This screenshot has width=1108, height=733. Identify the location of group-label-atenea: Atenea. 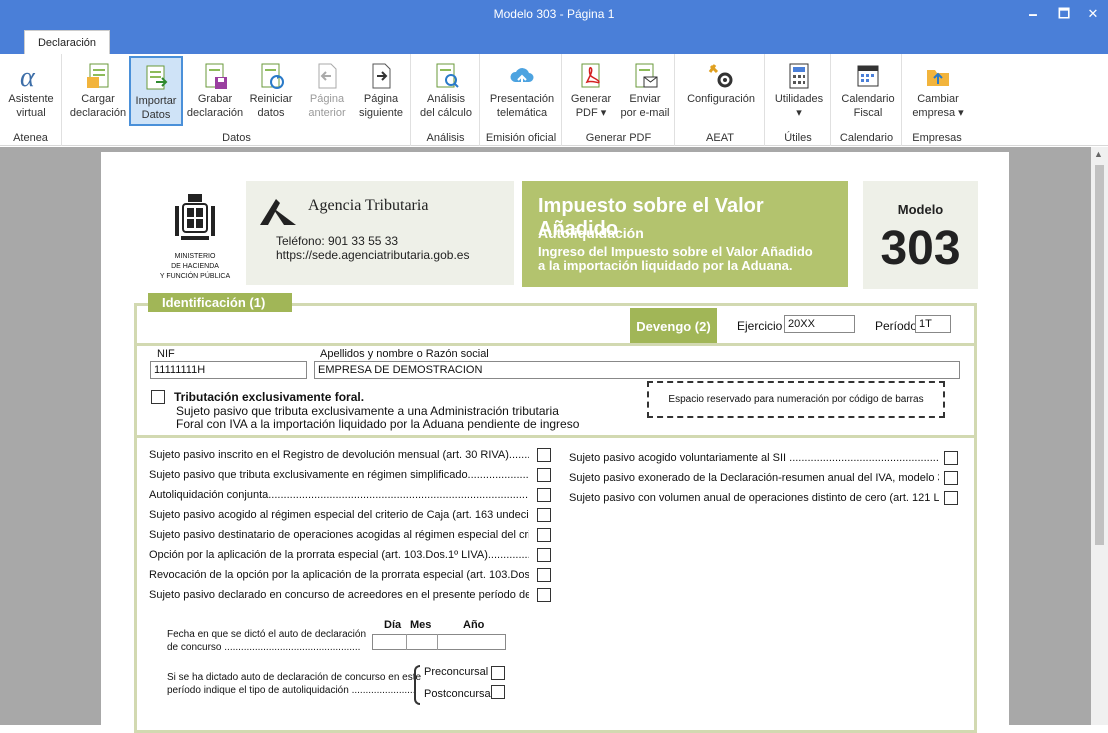
(30, 138).